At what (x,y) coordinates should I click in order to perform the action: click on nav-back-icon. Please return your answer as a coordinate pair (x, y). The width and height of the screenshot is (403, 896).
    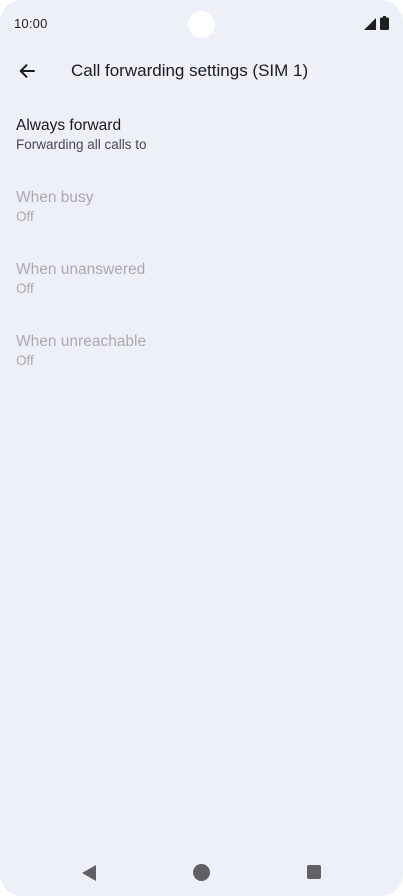
    Looking at the image, I should click on (89, 873).